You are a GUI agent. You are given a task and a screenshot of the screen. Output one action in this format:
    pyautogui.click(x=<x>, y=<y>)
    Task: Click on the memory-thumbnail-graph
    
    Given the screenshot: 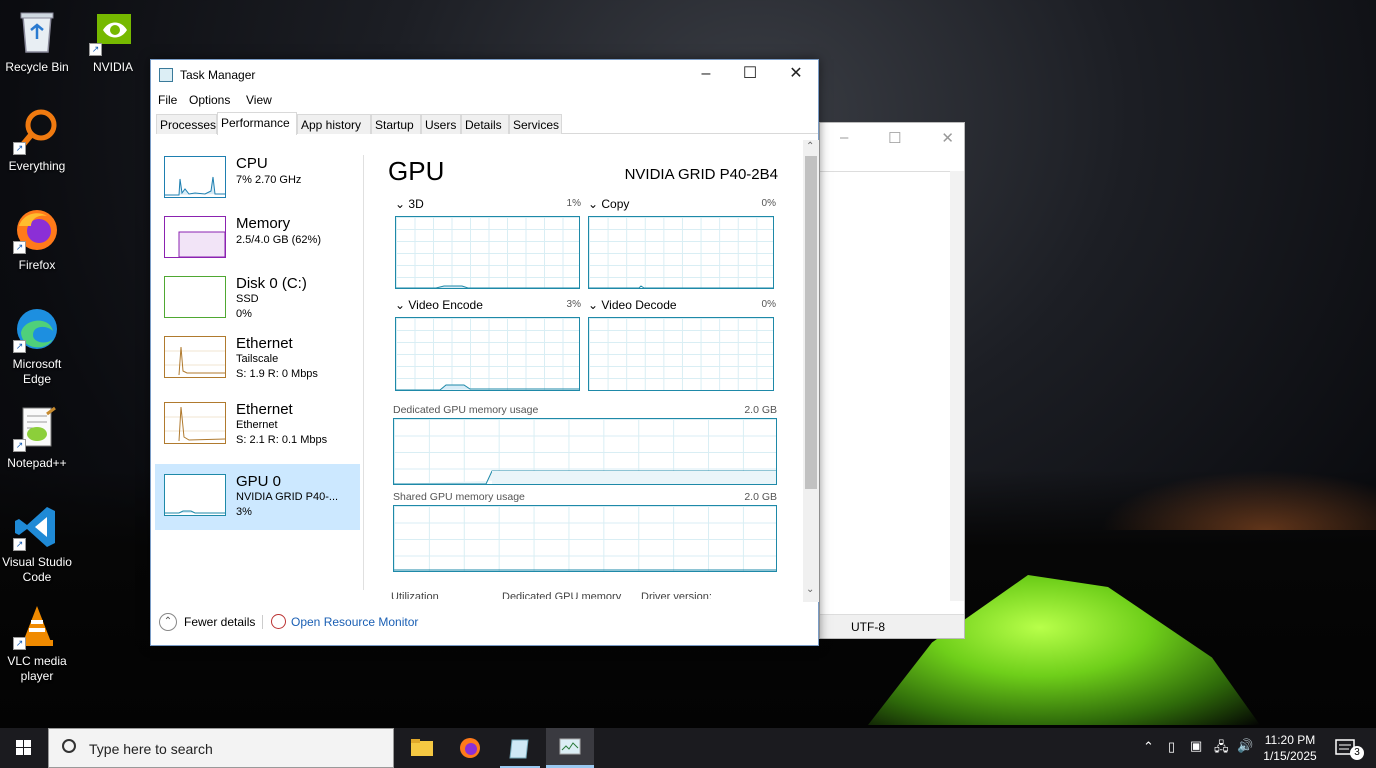 What is the action you would take?
    pyautogui.click(x=195, y=237)
    